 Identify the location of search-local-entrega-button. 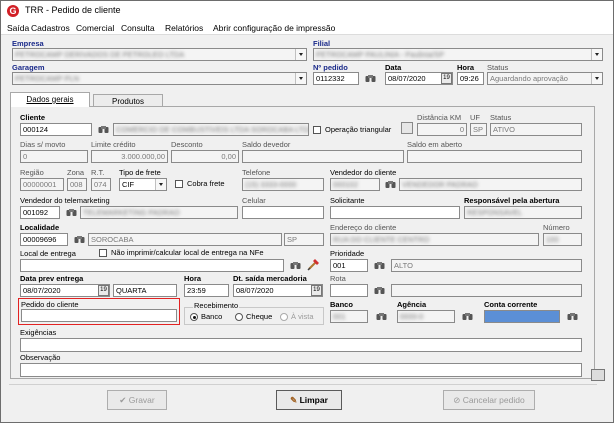
(294, 265).